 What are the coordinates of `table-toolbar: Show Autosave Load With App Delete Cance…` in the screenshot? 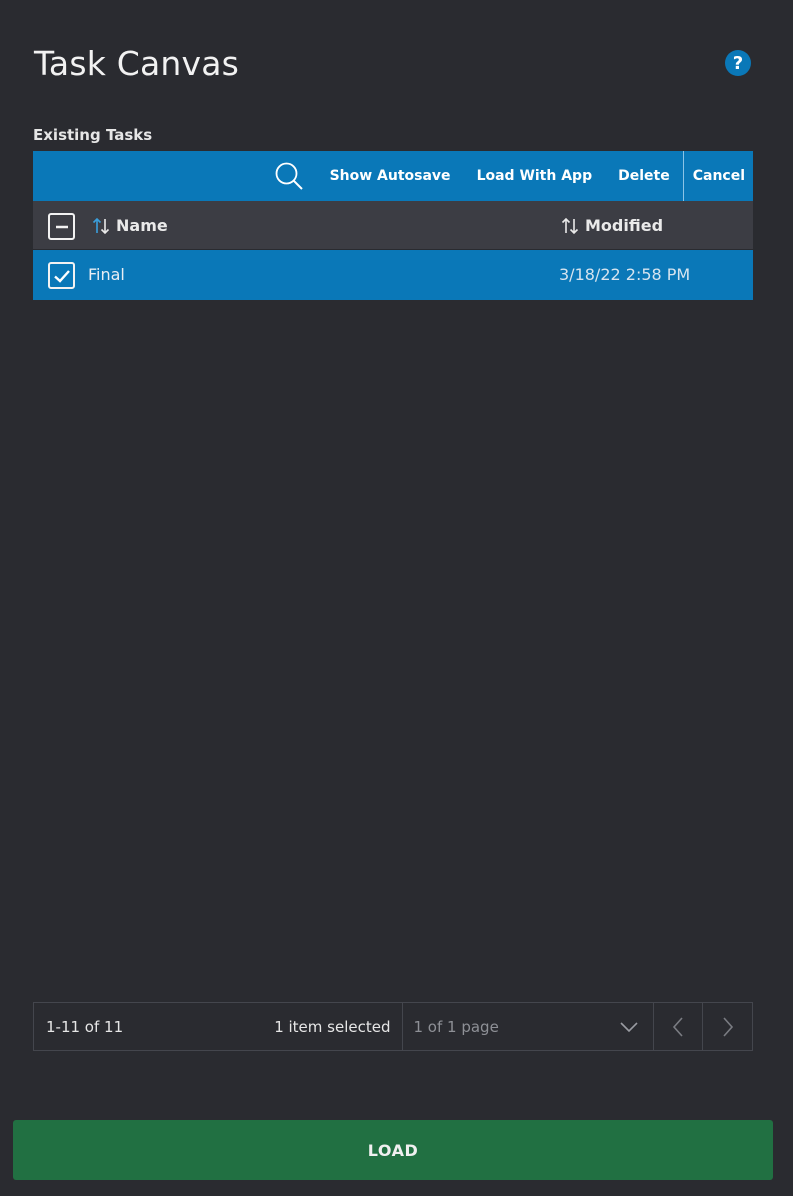 It's located at (393, 176).